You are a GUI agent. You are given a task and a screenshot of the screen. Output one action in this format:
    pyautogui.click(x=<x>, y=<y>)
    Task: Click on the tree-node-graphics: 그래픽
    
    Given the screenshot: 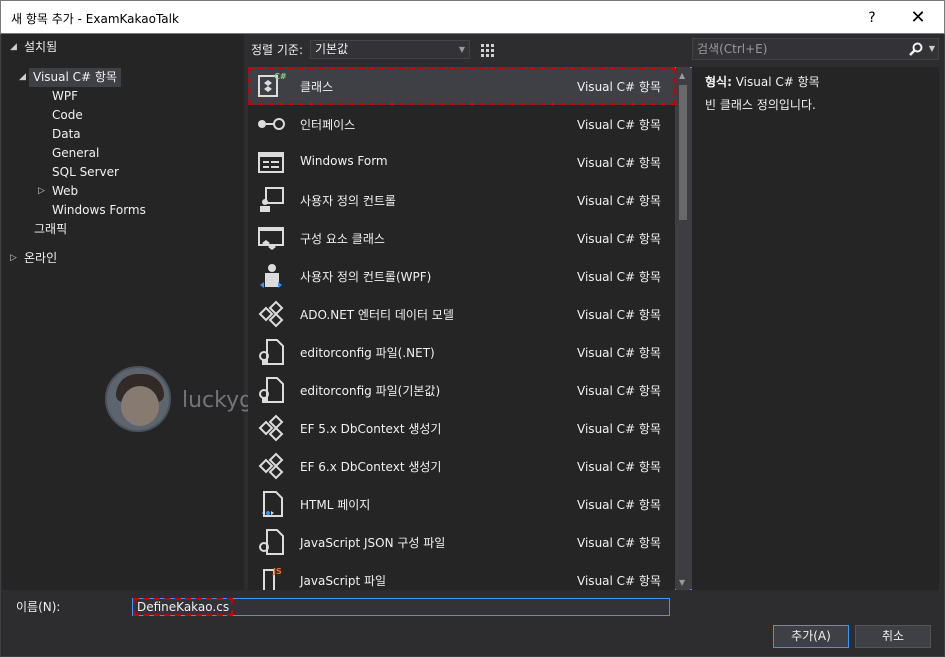 What is the action you would take?
    pyautogui.click(x=50, y=229)
    